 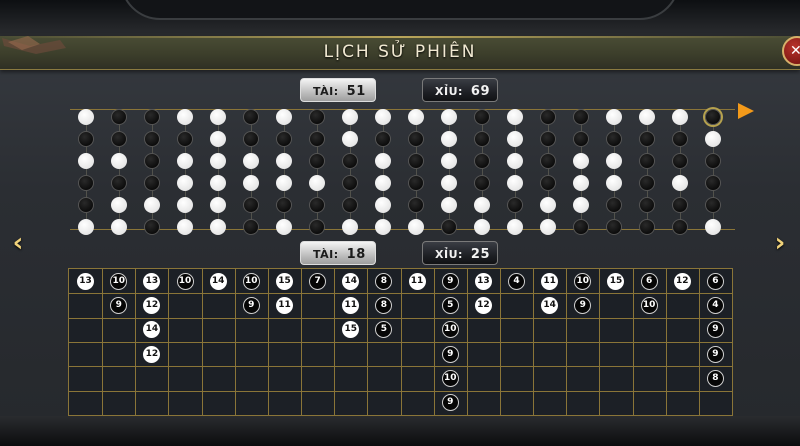 What do you see at coordinates (356, 91) in the screenshot?
I see `tai-total-value: 51` at bounding box center [356, 91].